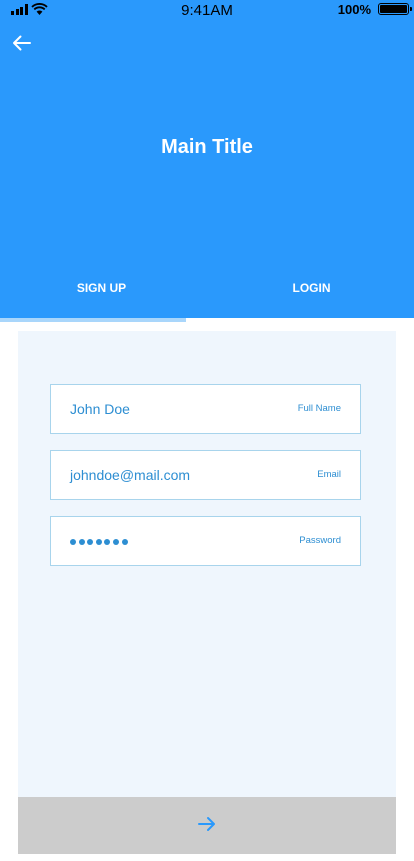 The height and width of the screenshot is (861, 414). I want to click on tab-sign-up: SIGN UP, so click(102, 288).